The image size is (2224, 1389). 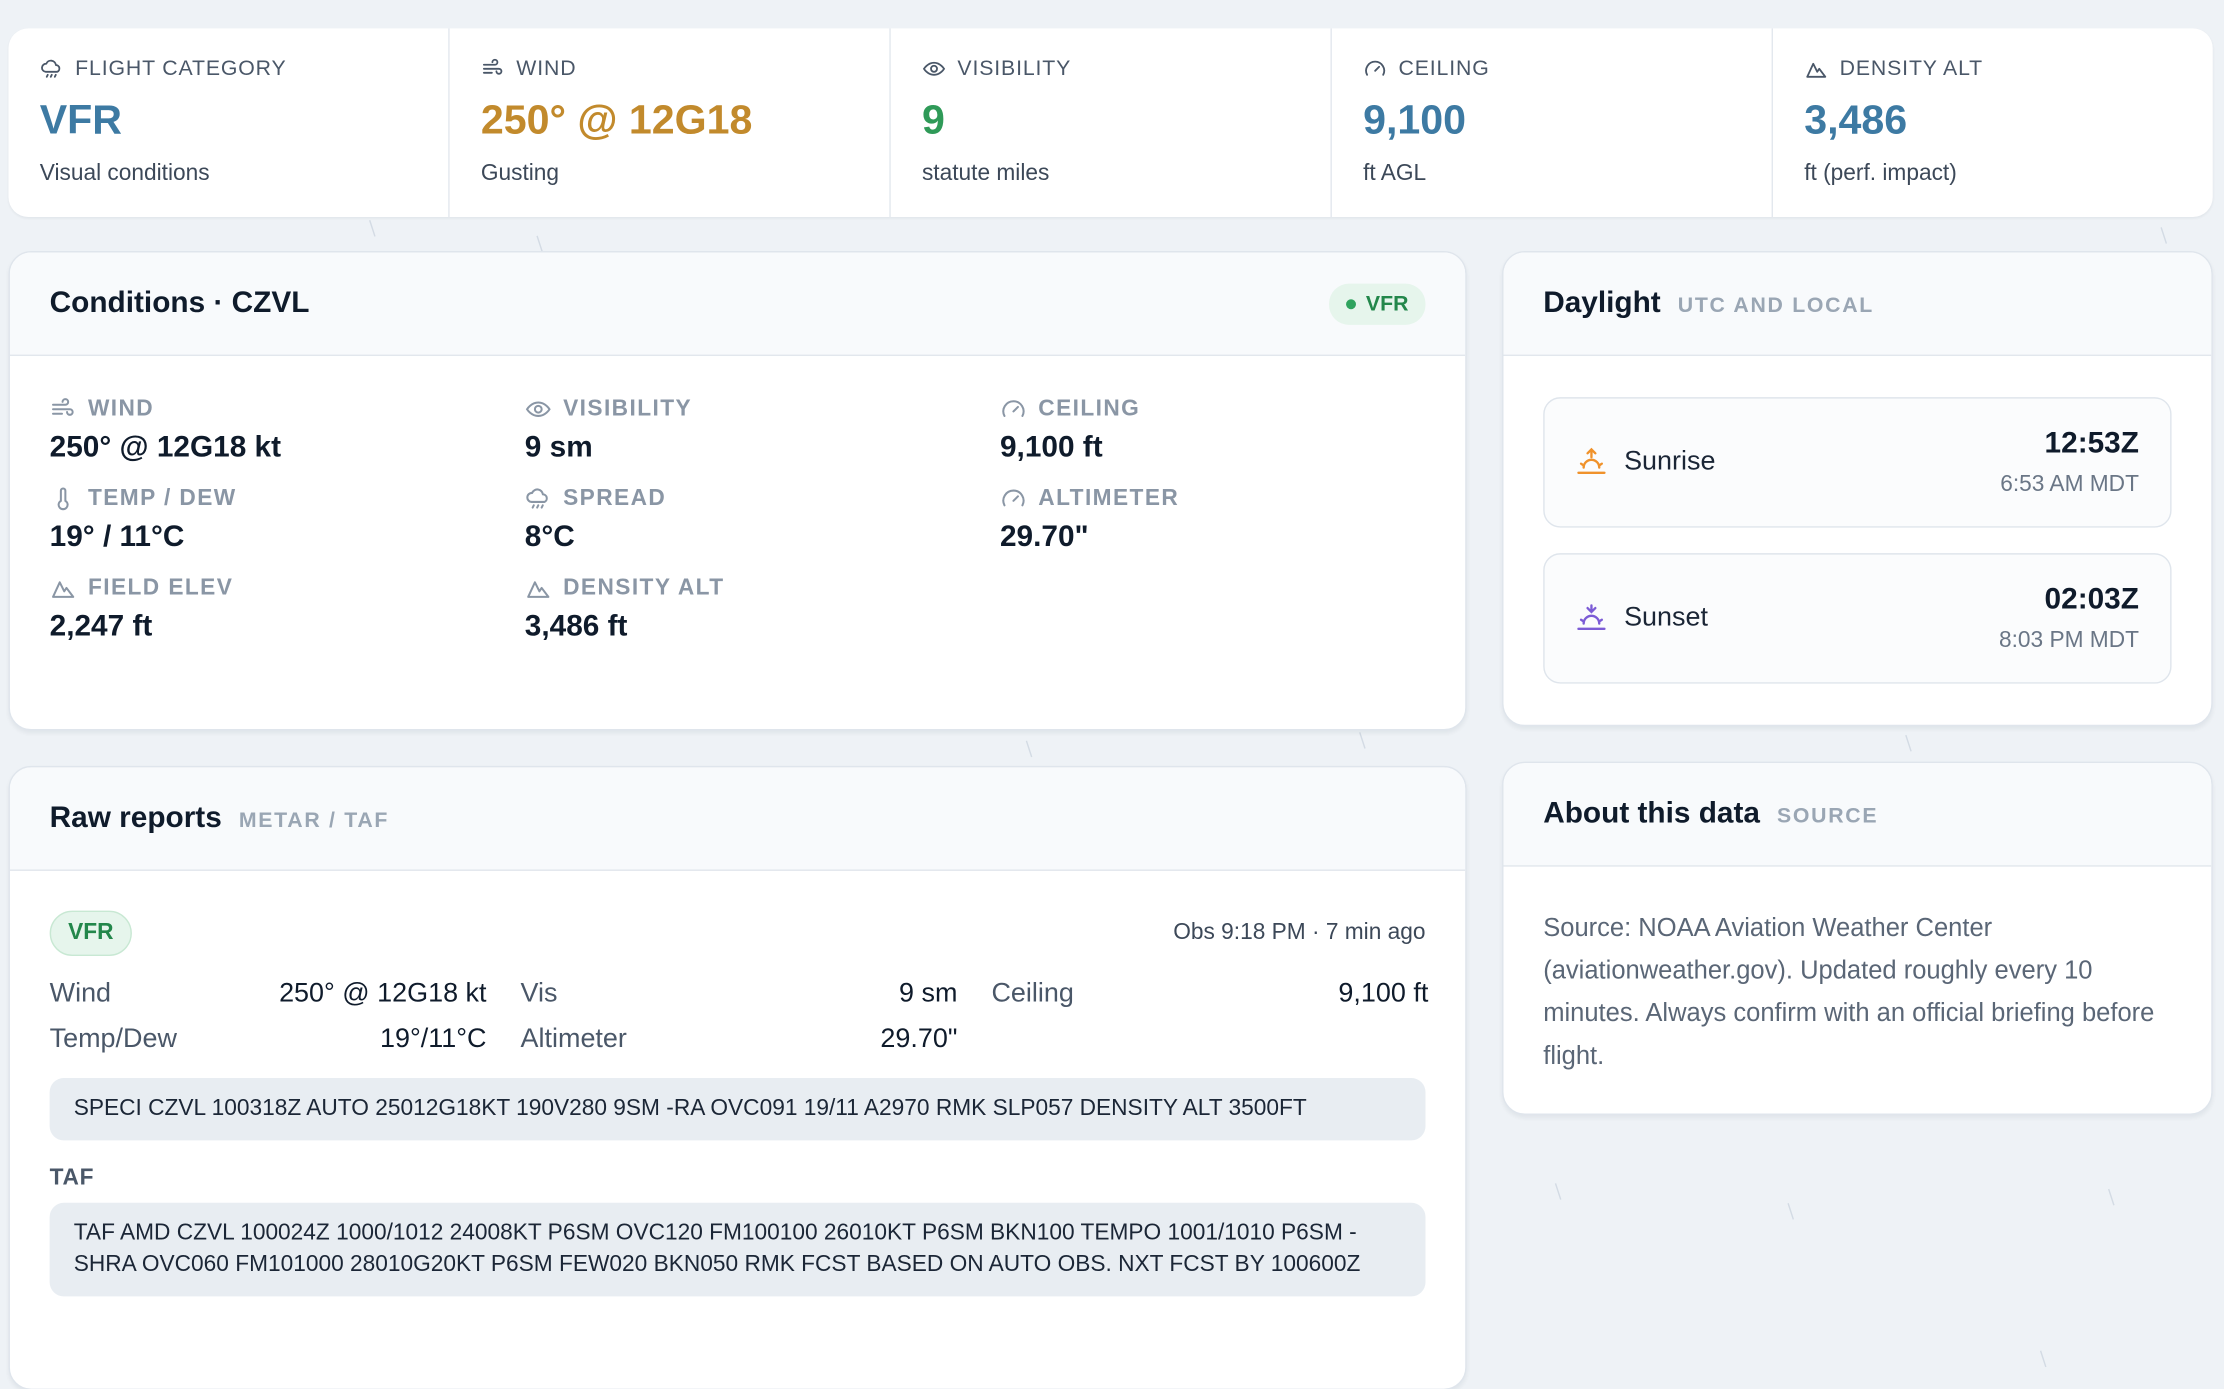 What do you see at coordinates (573, 1039) in the screenshot?
I see `kv-key: Altimeter` at bounding box center [573, 1039].